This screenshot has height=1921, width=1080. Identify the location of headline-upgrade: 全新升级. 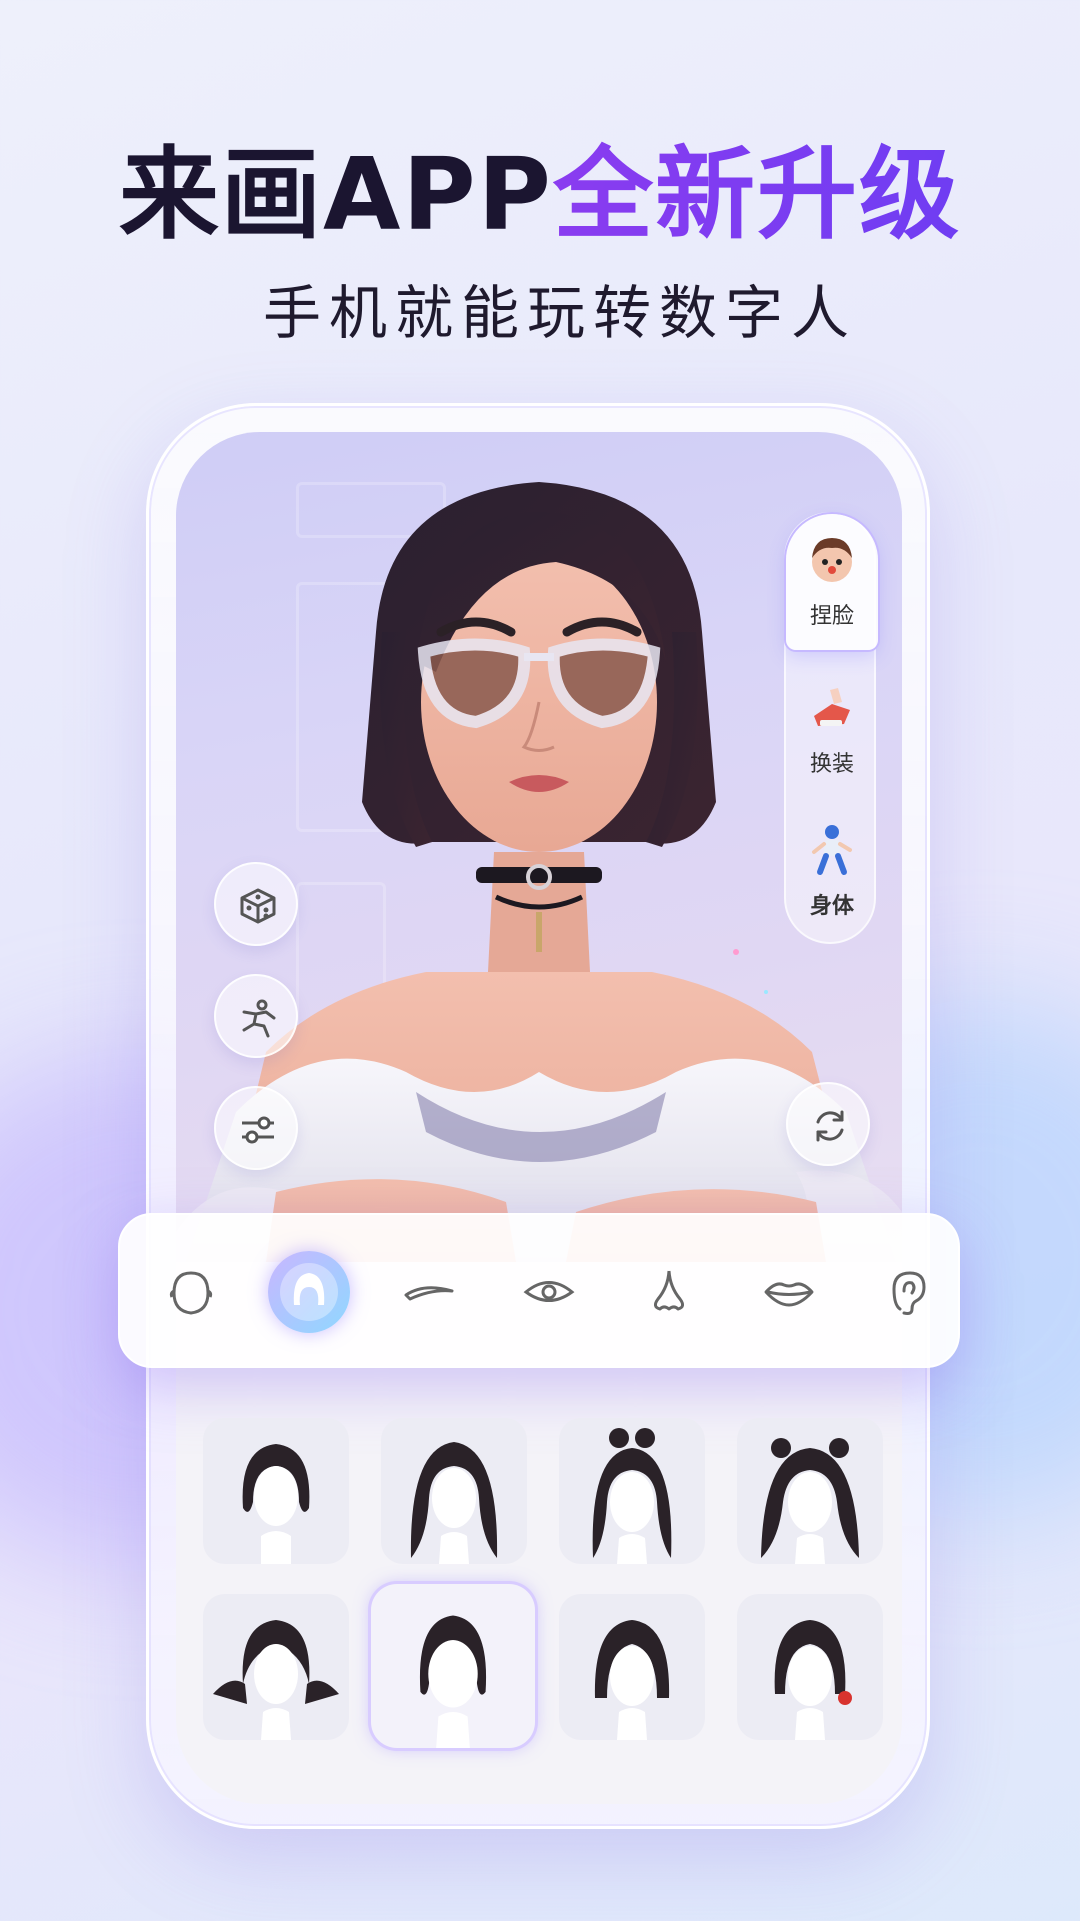
(756, 194).